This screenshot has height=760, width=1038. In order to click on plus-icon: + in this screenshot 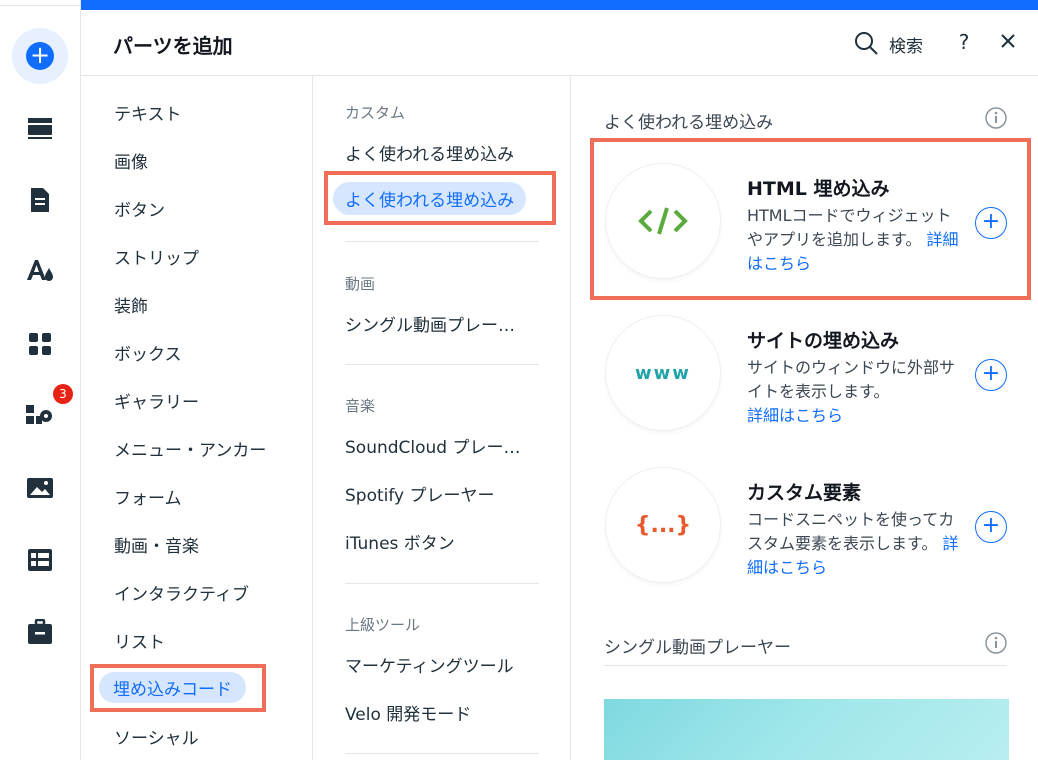, I will do `click(40, 56)`.